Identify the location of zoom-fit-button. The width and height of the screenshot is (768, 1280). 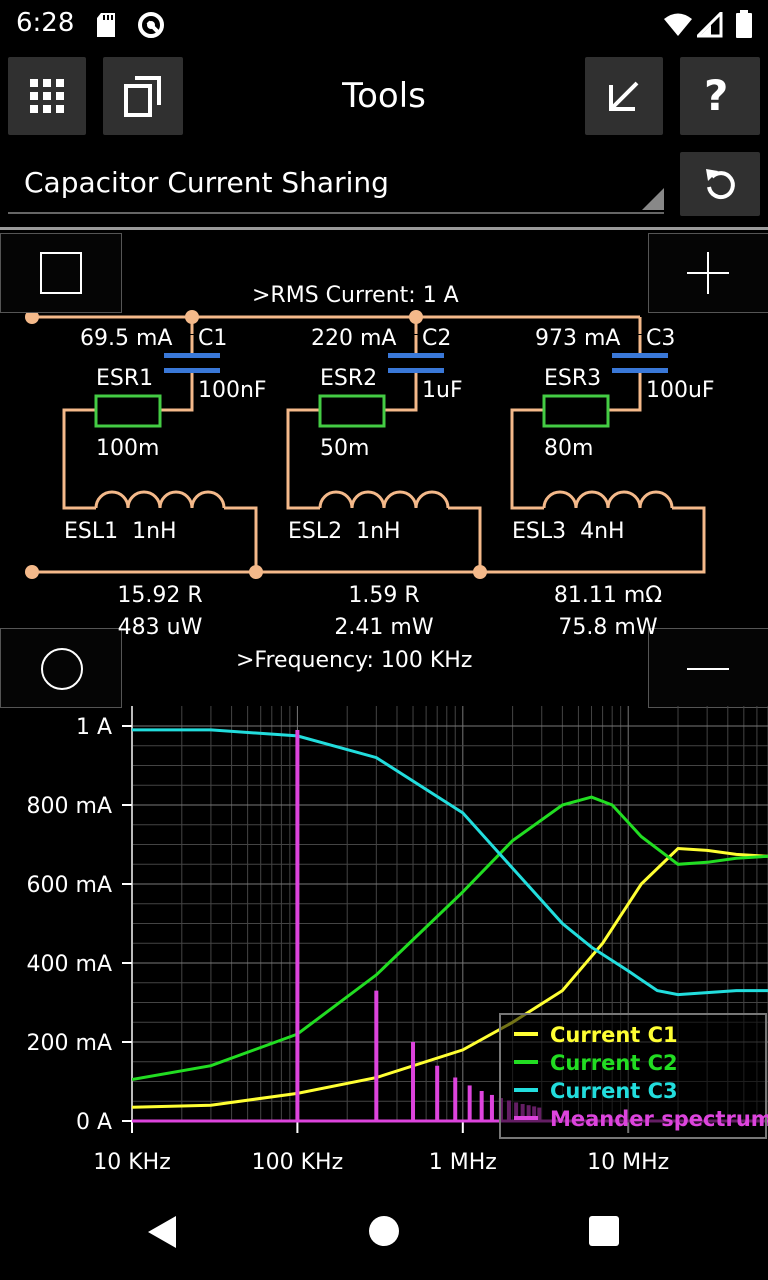
(61, 273).